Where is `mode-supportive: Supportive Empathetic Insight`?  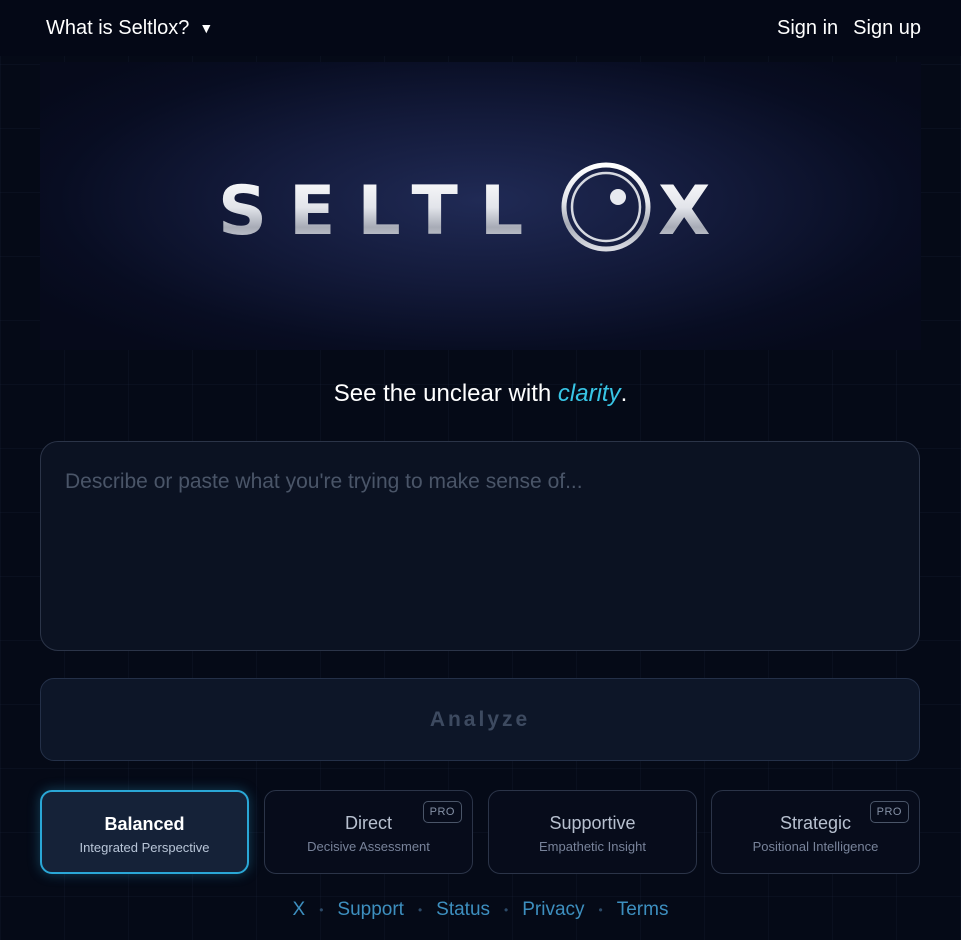
mode-supportive: Supportive Empathetic Insight is located at coordinates (592, 832).